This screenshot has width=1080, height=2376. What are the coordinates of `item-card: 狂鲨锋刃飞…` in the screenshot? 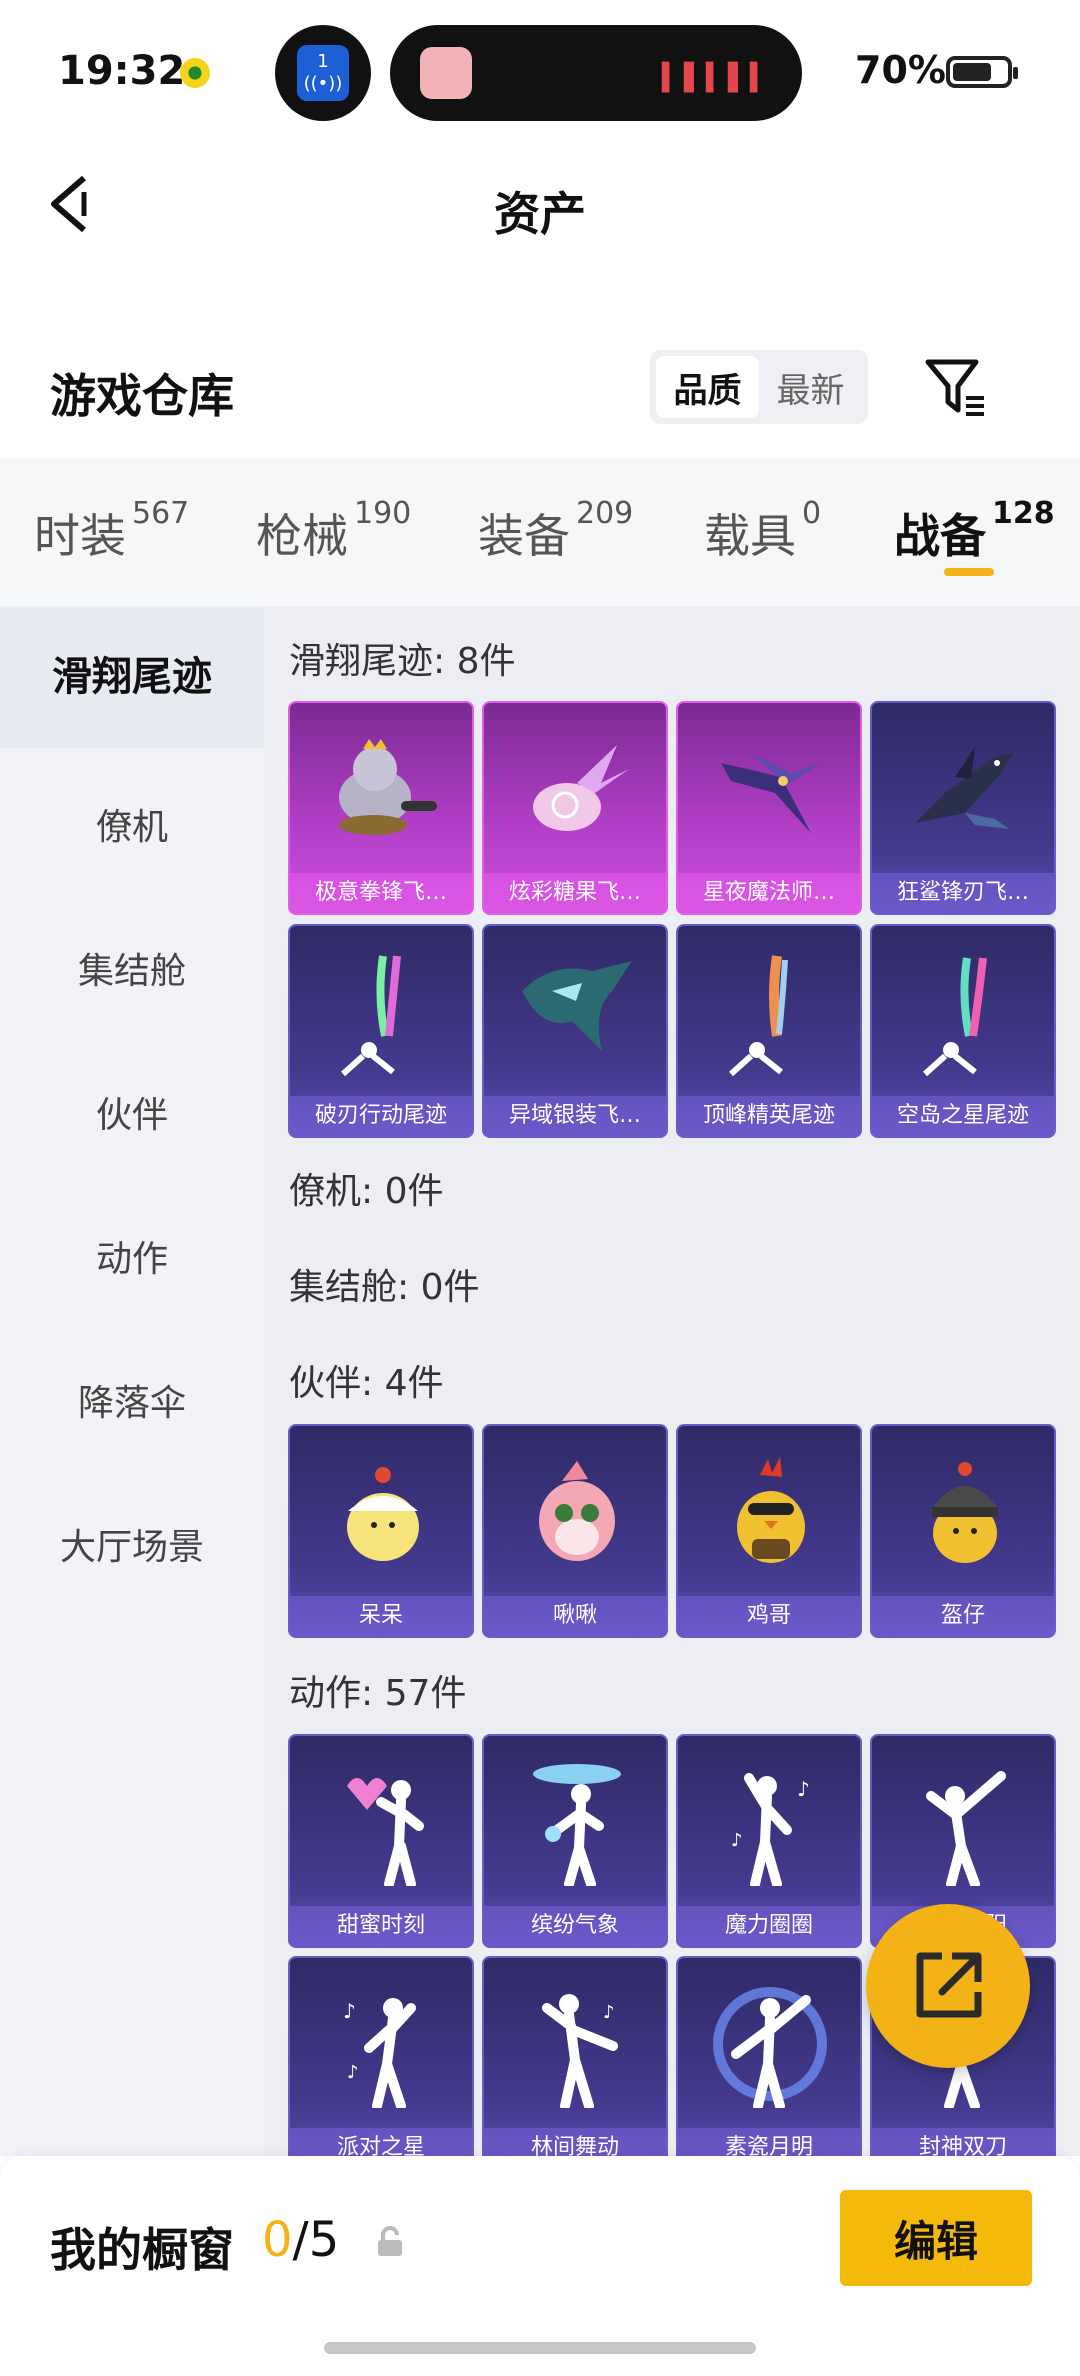 It's located at (963, 808).